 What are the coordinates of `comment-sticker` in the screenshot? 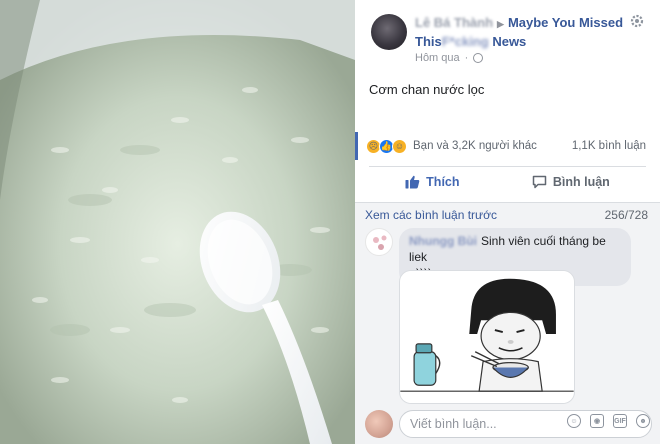 It's located at (487, 337).